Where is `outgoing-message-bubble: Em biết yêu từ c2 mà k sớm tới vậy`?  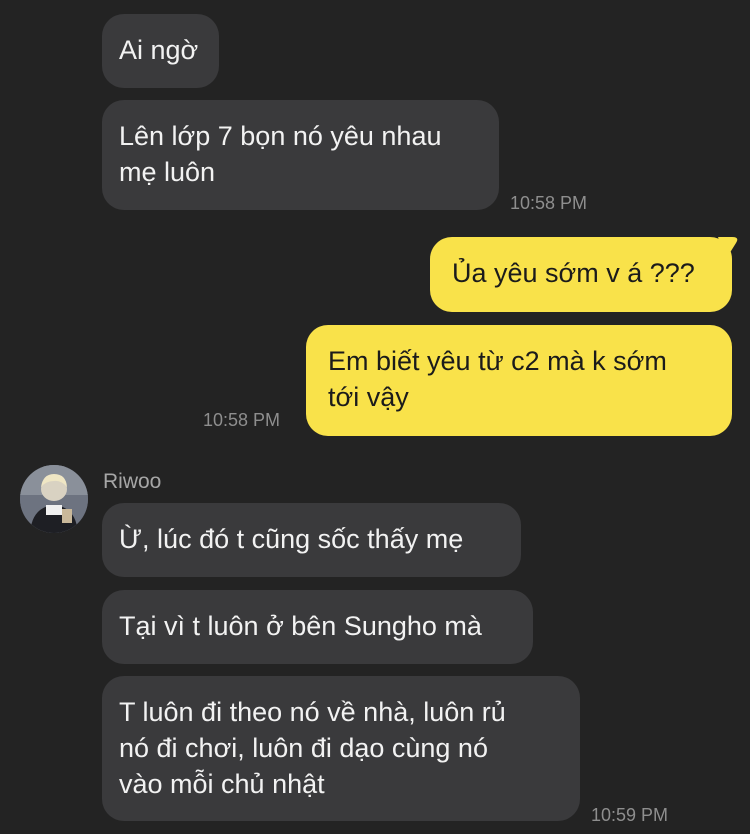 outgoing-message-bubble: Em biết yêu từ c2 mà k sớm tới vậy is located at coordinates (519, 380).